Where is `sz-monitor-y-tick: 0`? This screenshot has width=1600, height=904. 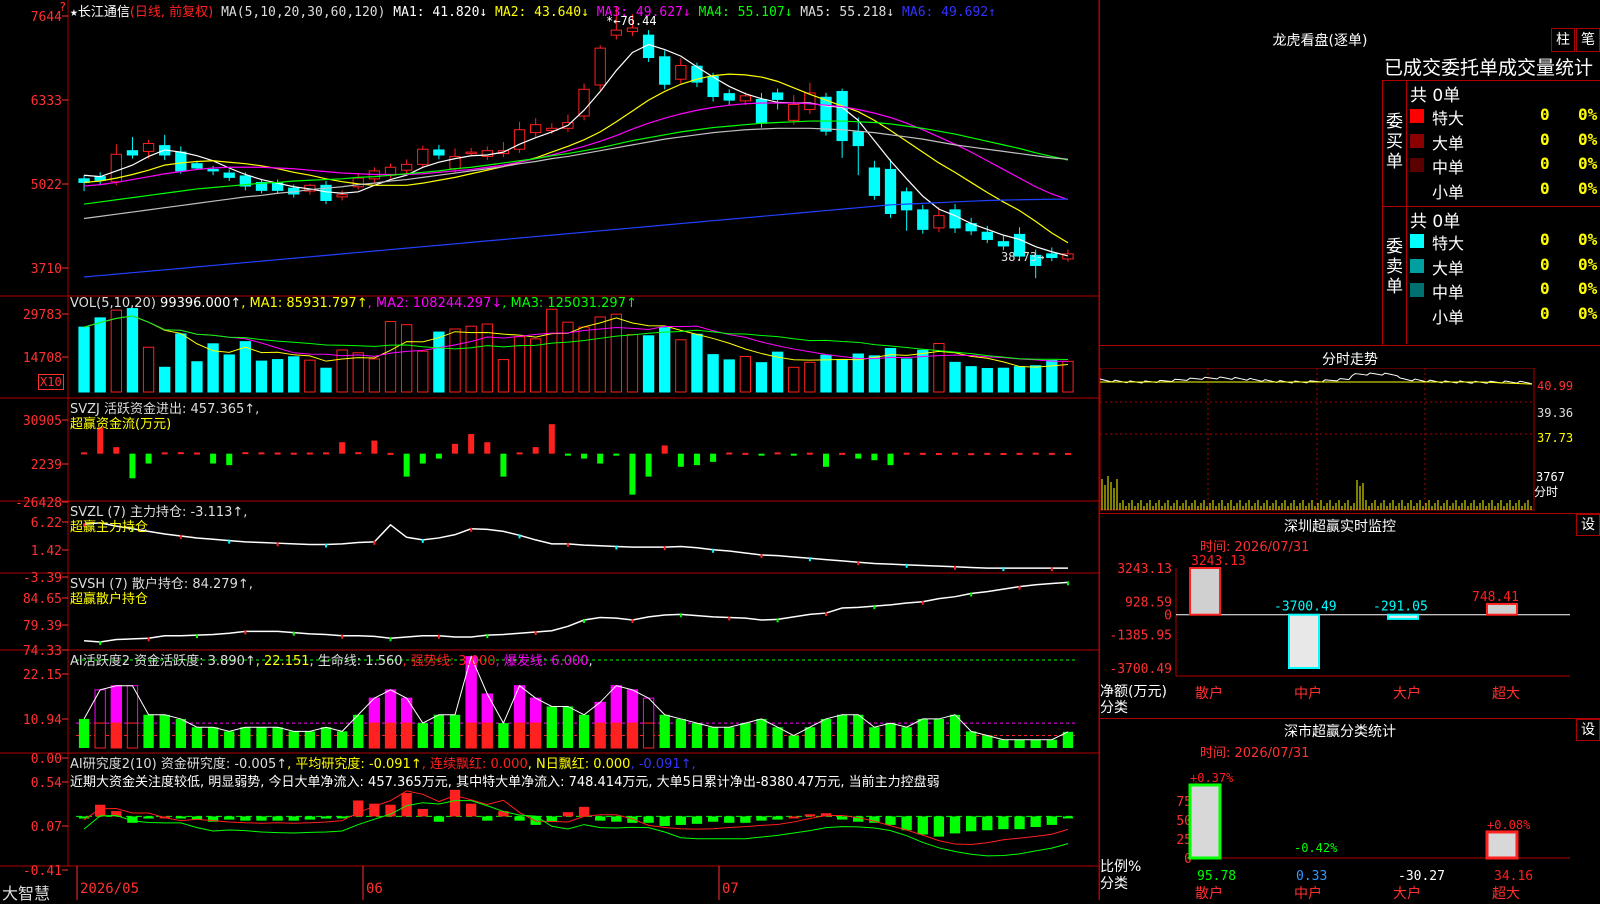
sz-monitor-y-tick: 0 is located at coordinates (1168, 616).